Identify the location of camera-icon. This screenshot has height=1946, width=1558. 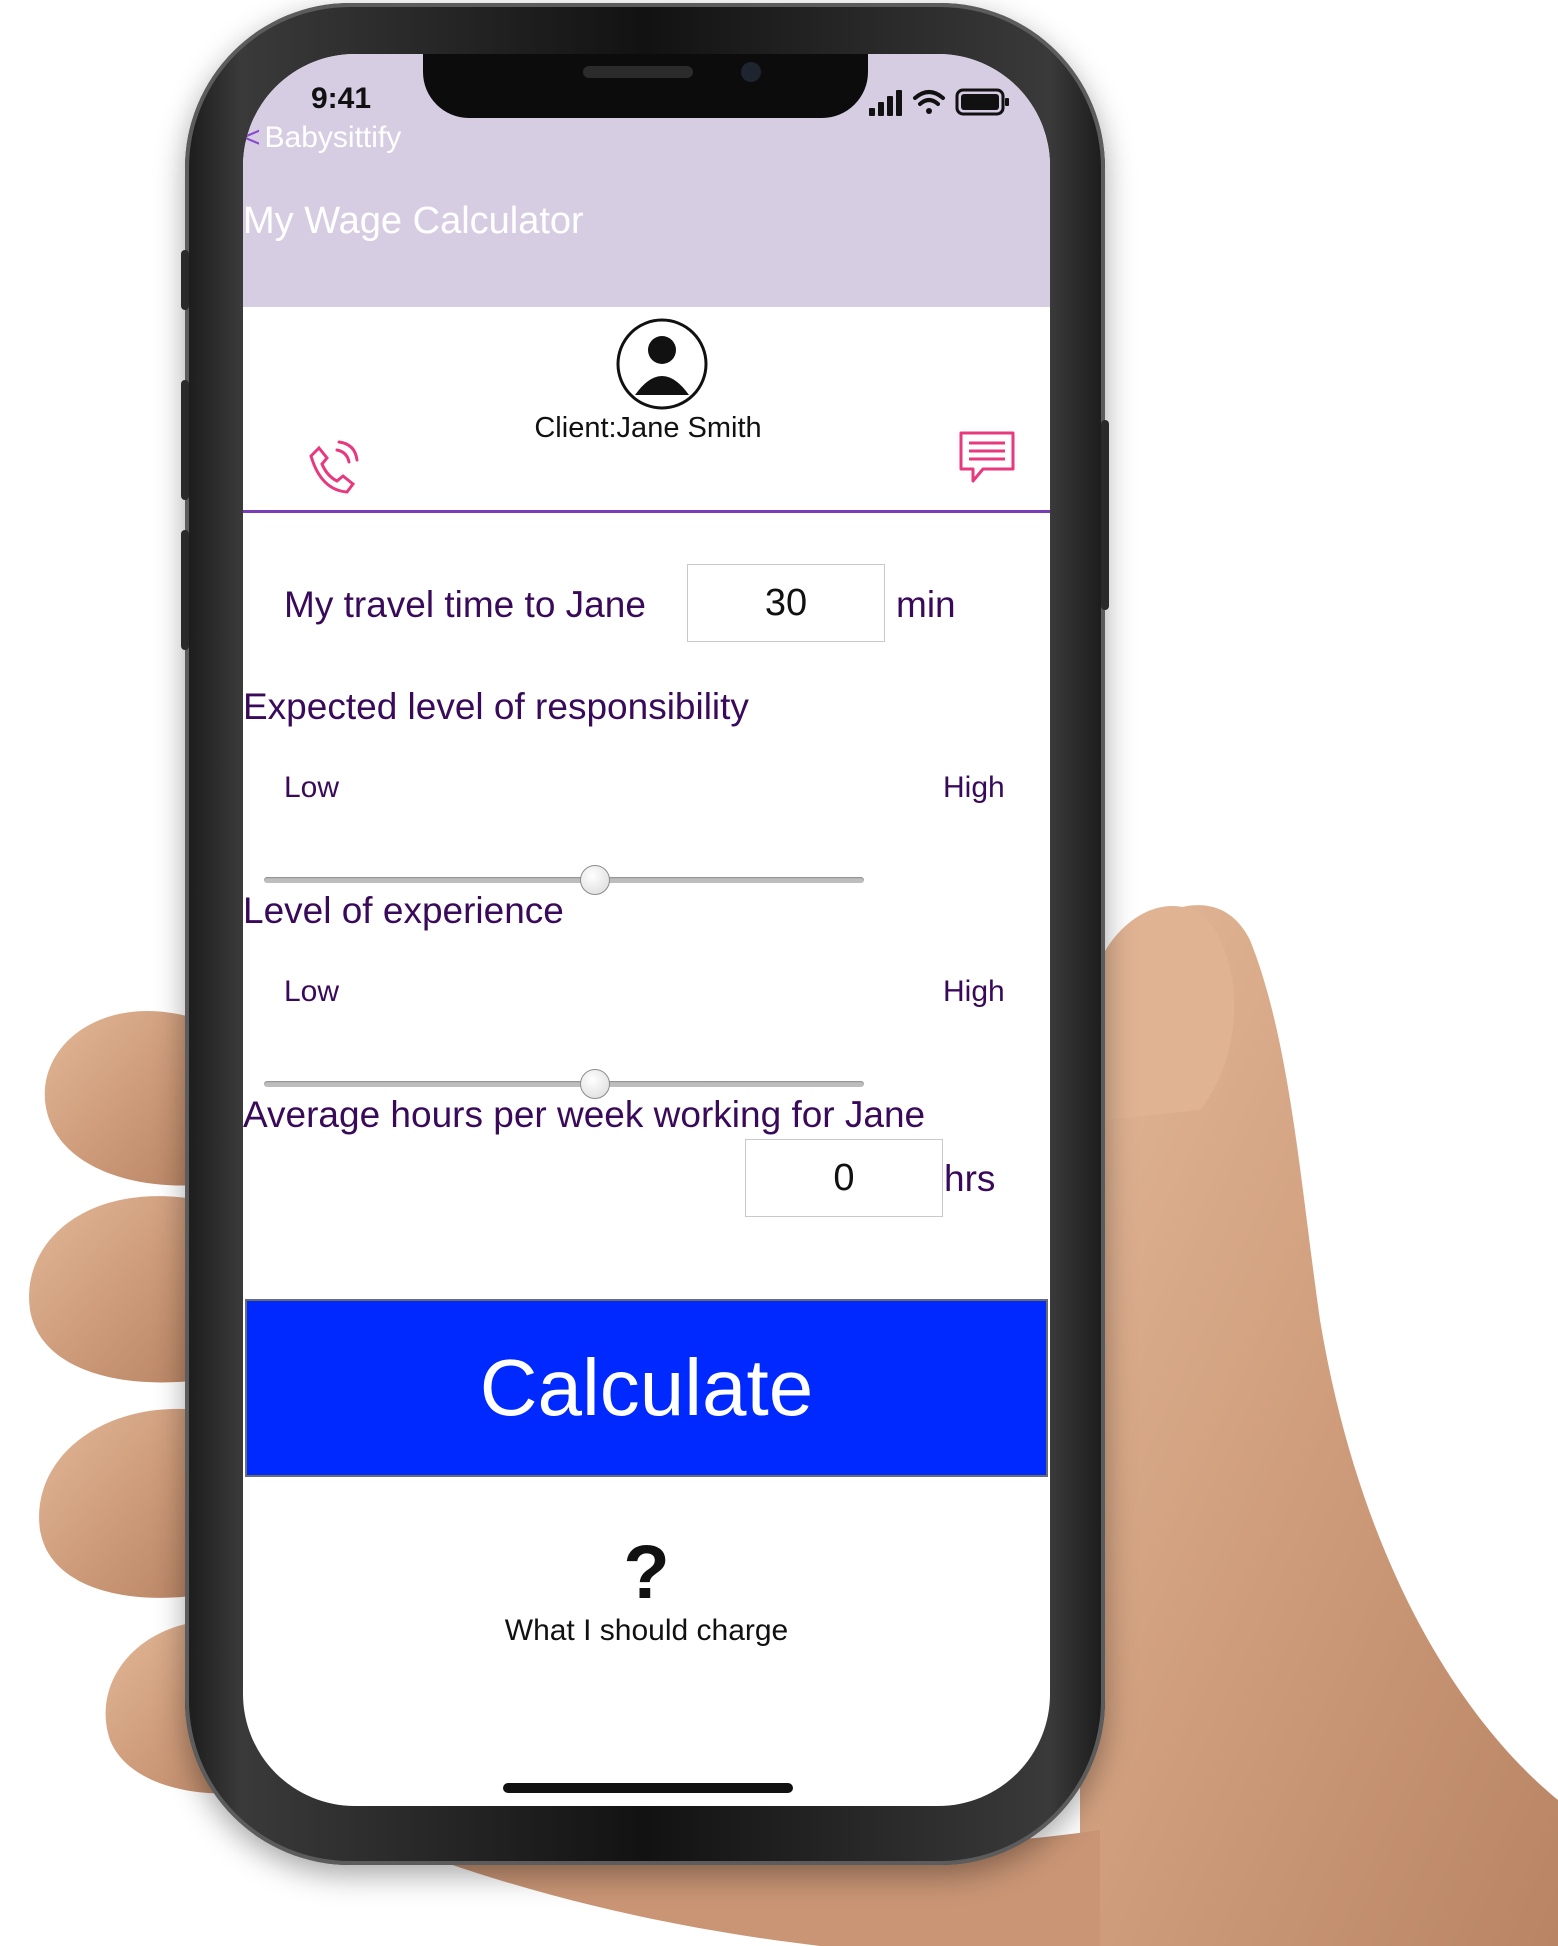
(751, 72).